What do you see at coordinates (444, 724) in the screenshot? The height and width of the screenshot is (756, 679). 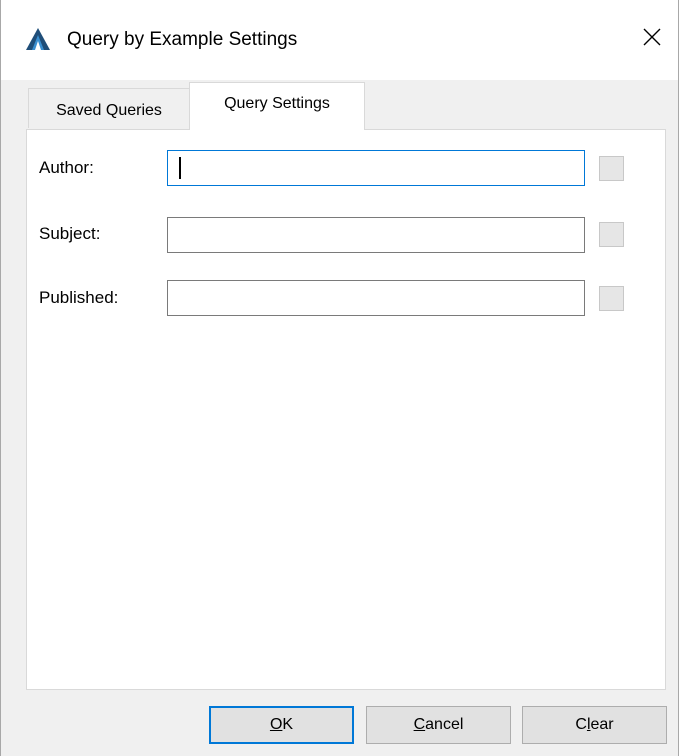 I see `cancel-rest: ancel` at bounding box center [444, 724].